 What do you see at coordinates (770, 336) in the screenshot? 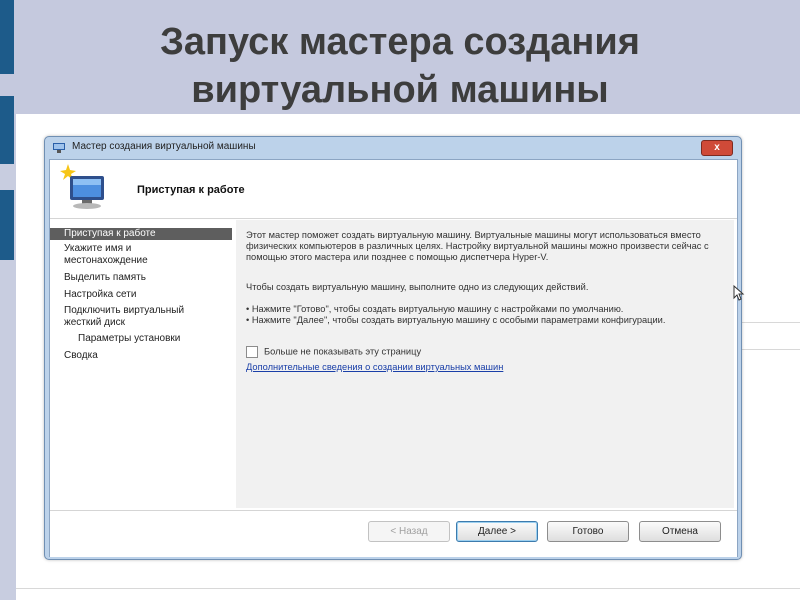
I see `decorative-lines` at bounding box center [770, 336].